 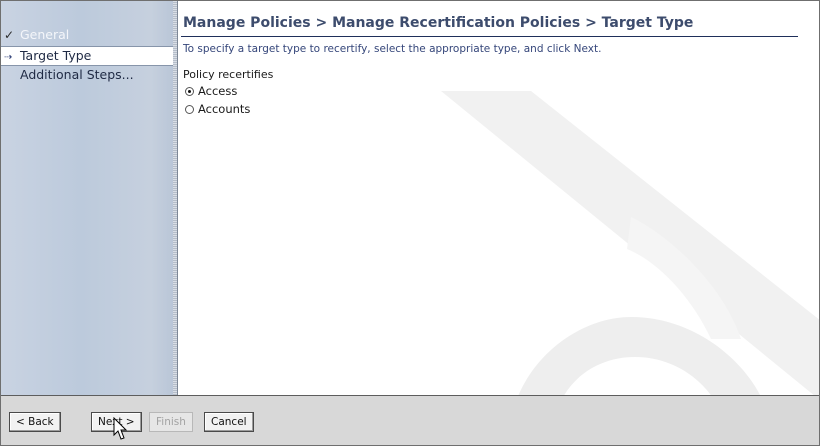 What do you see at coordinates (120, 428) in the screenshot?
I see `mouse-pointer-icon` at bounding box center [120, 428].